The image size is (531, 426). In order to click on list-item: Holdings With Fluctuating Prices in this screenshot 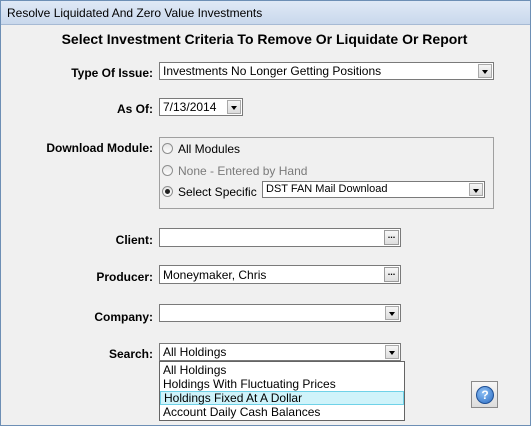, I will do `click(282, 384)`.